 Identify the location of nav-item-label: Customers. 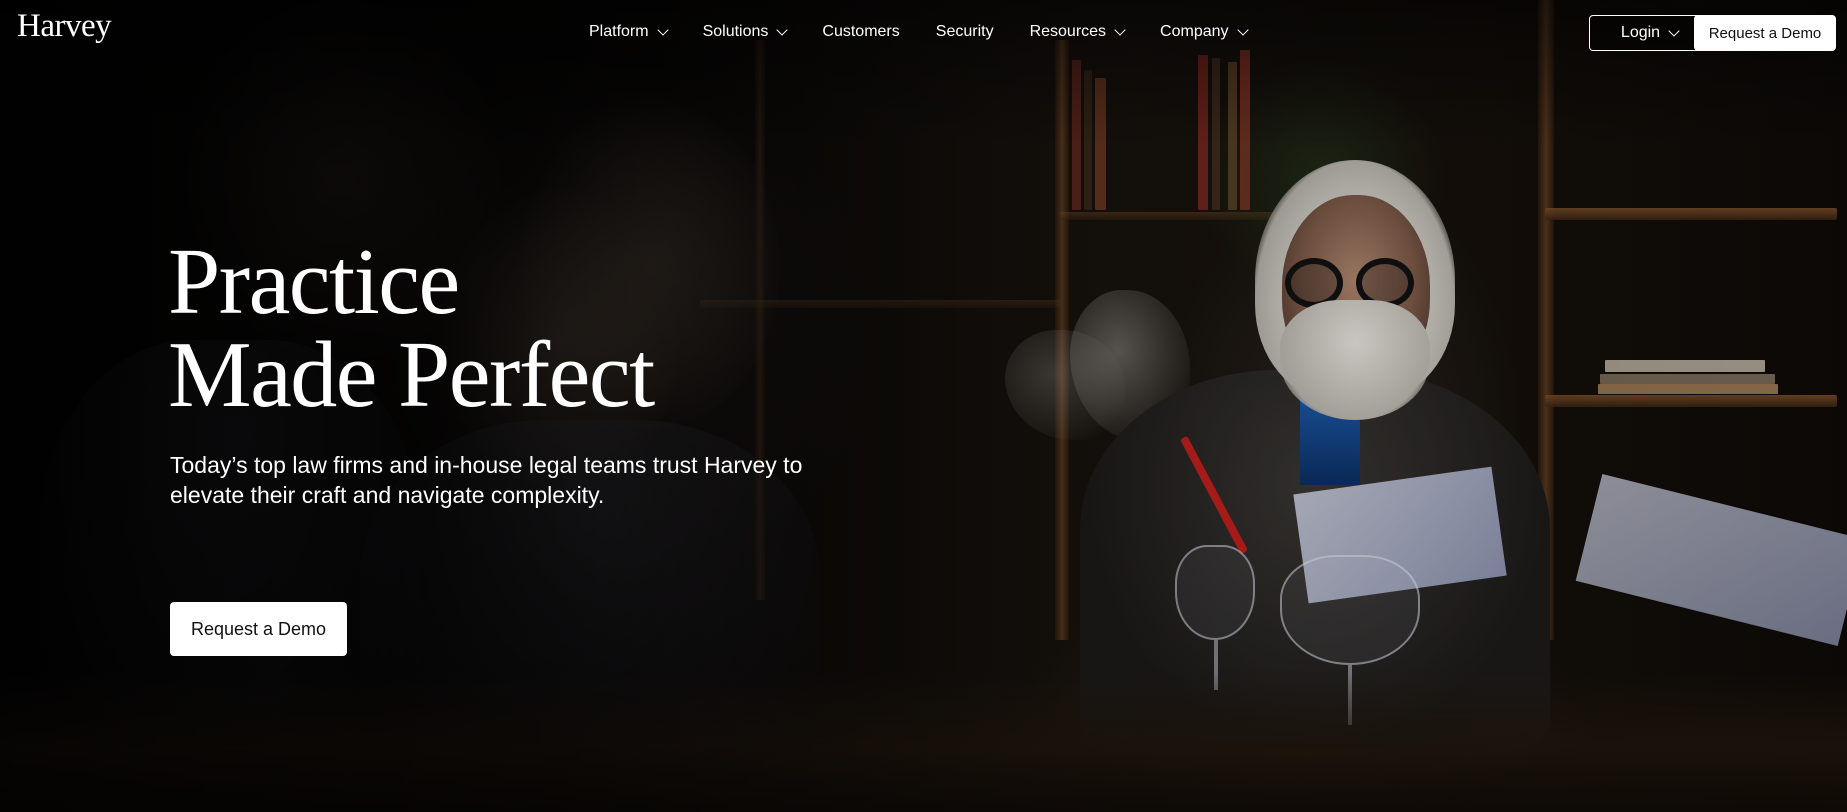
(861, 31).